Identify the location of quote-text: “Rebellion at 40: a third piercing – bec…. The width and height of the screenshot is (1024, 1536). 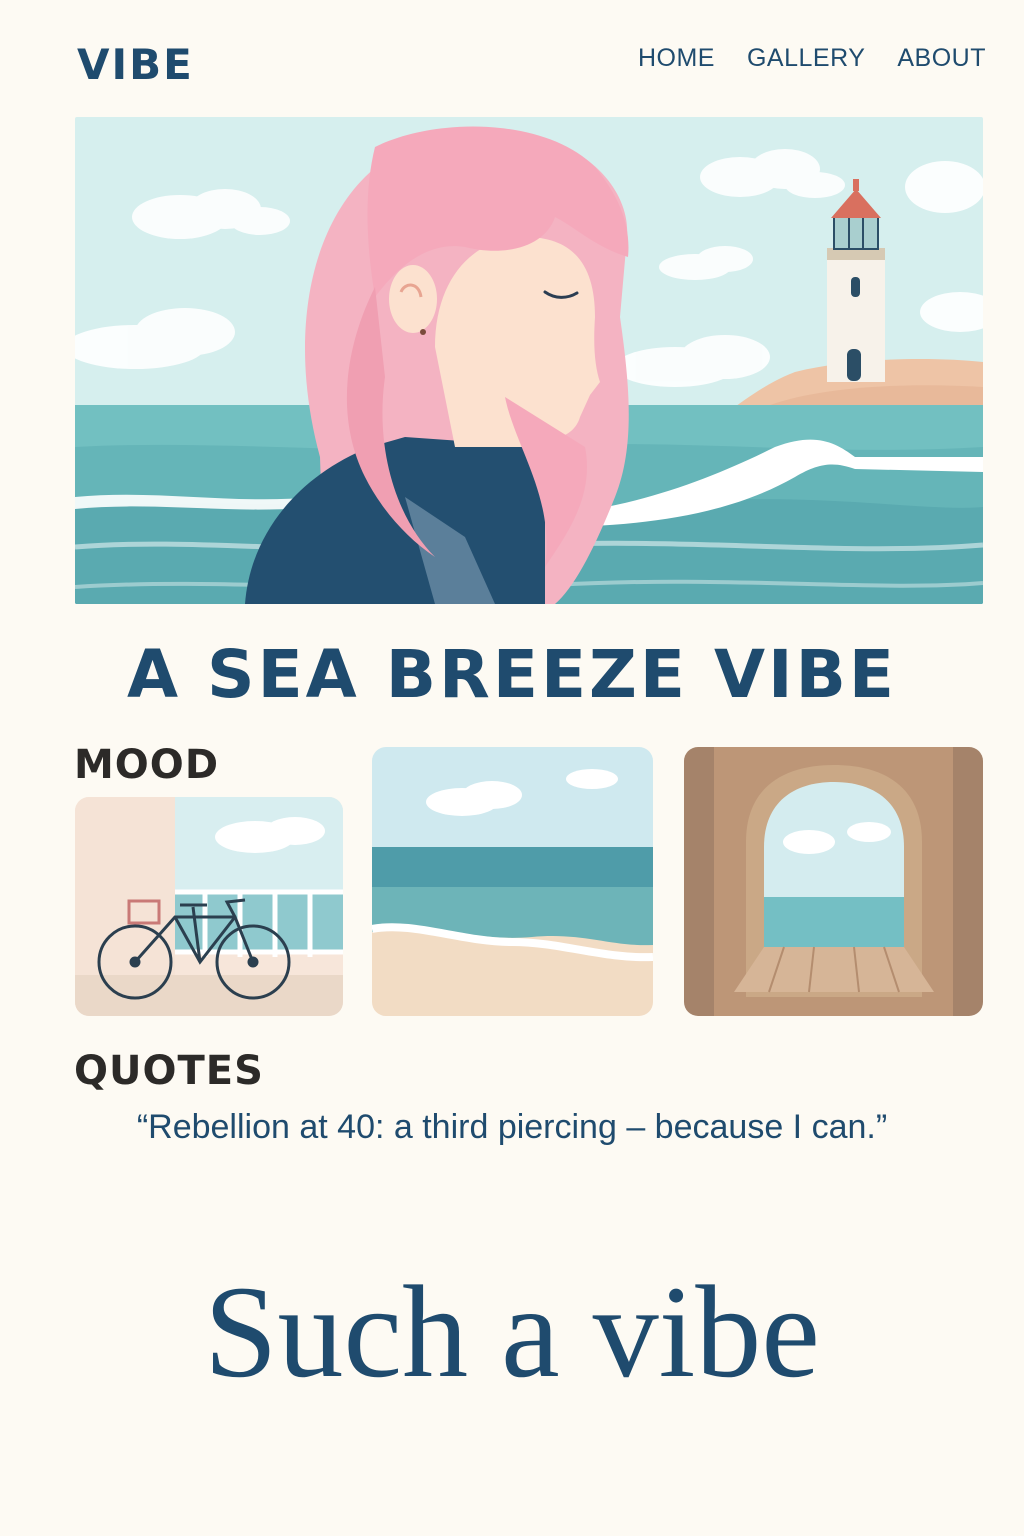
(512, 1127).